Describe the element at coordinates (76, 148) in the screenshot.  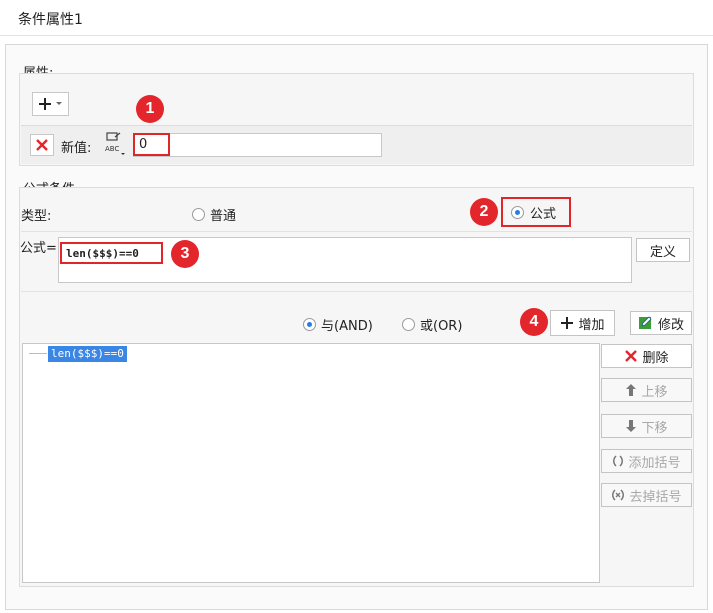
I see `new-value-label: 新值:` at that location.